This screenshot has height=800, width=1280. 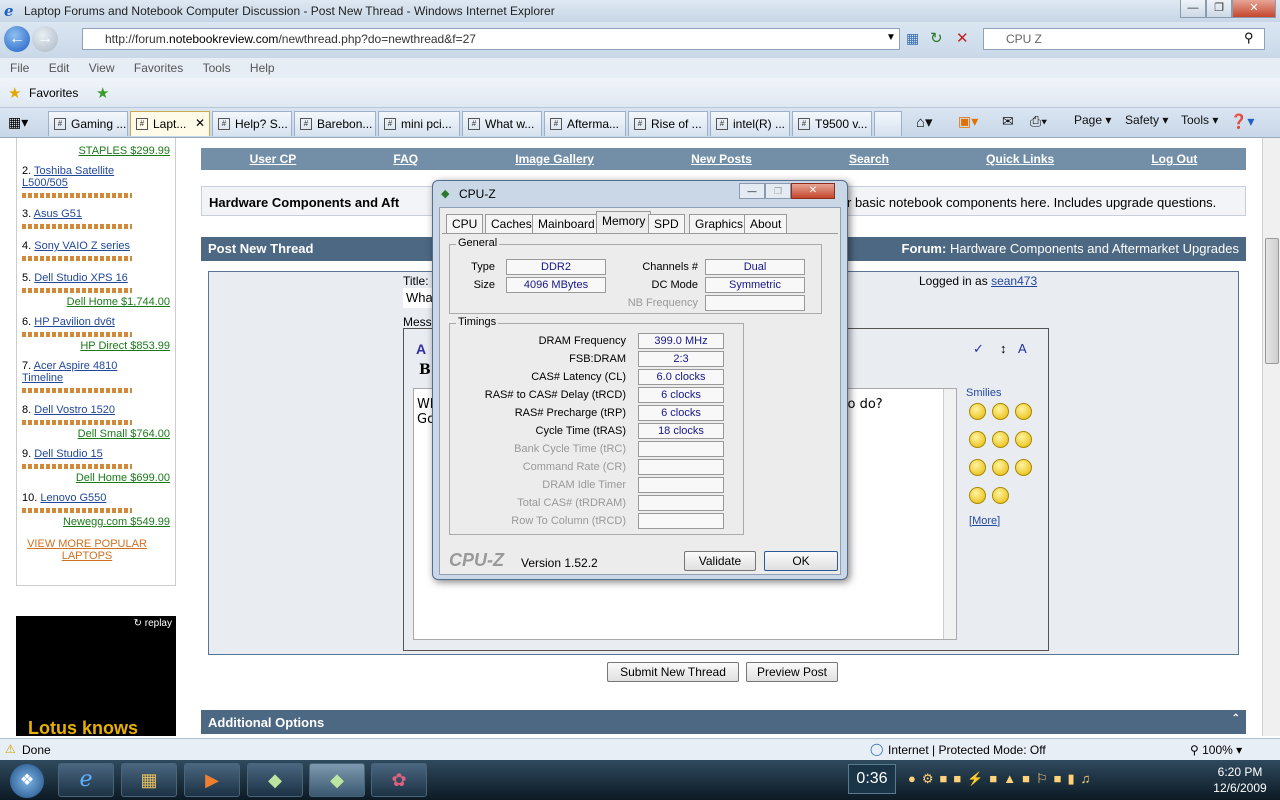 What do you see at coordinates (1271, 437) in the screenshot?
I see `page-scrollbar` at bounding box center [1271, 437].